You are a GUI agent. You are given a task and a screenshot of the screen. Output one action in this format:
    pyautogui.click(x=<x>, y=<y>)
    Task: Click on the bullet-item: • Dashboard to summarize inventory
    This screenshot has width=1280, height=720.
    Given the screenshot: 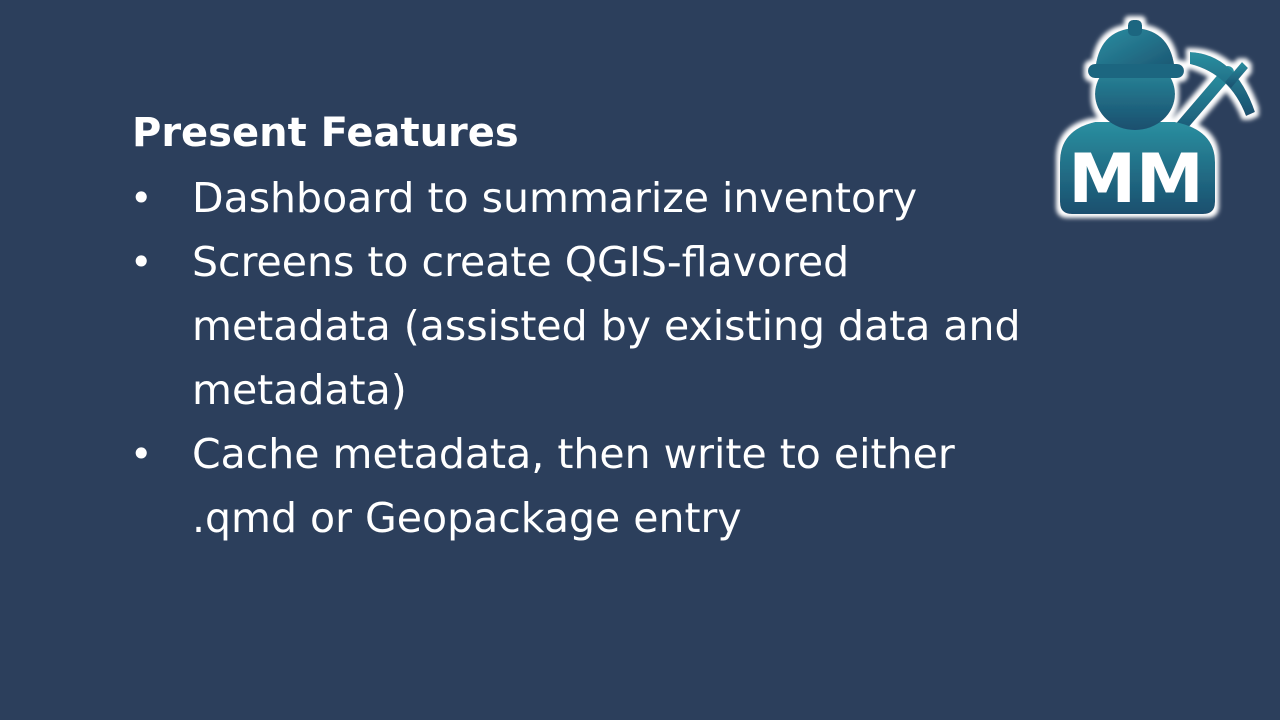 What is the action you would take?
    pyautogui.click(x=590, y=198)
    